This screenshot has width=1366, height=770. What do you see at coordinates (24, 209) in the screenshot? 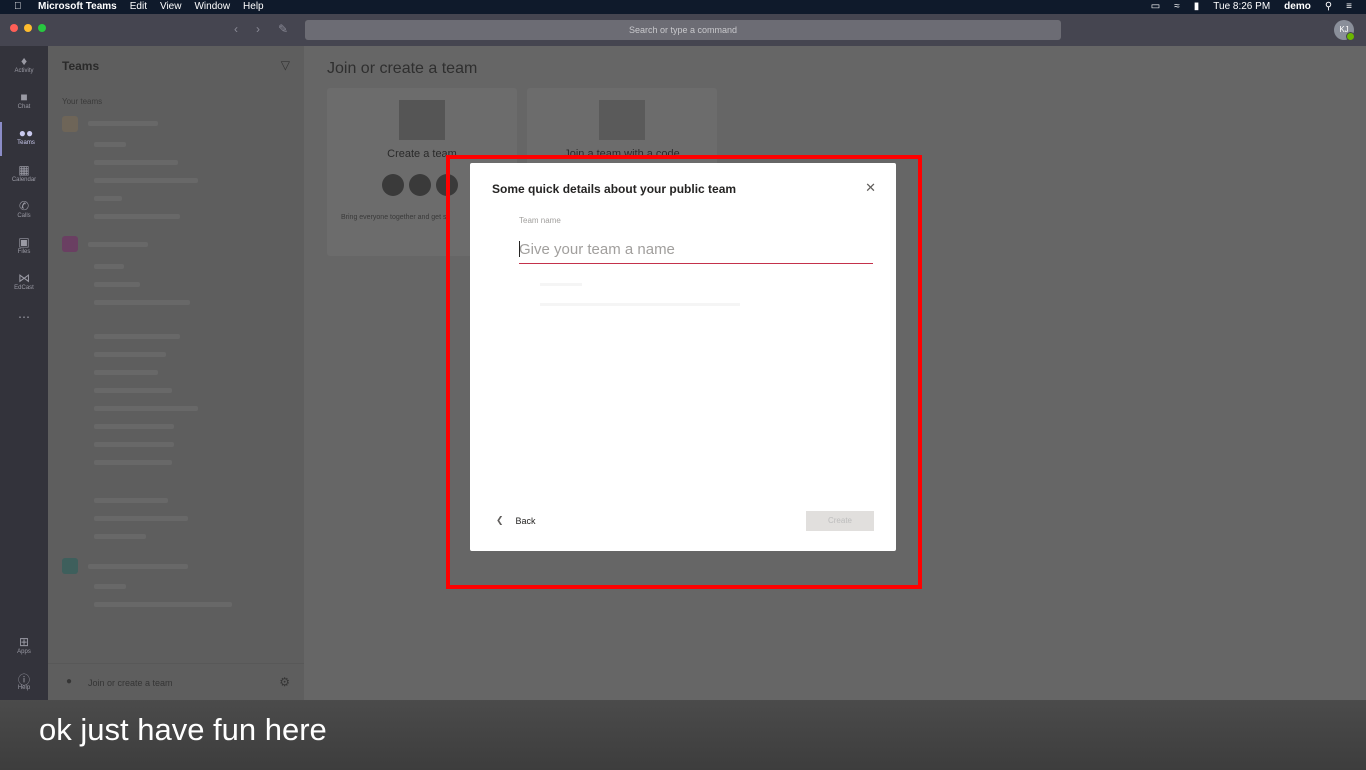
I see `rail-item-calls: ✆ Calls` at bounding box center [24, 209].